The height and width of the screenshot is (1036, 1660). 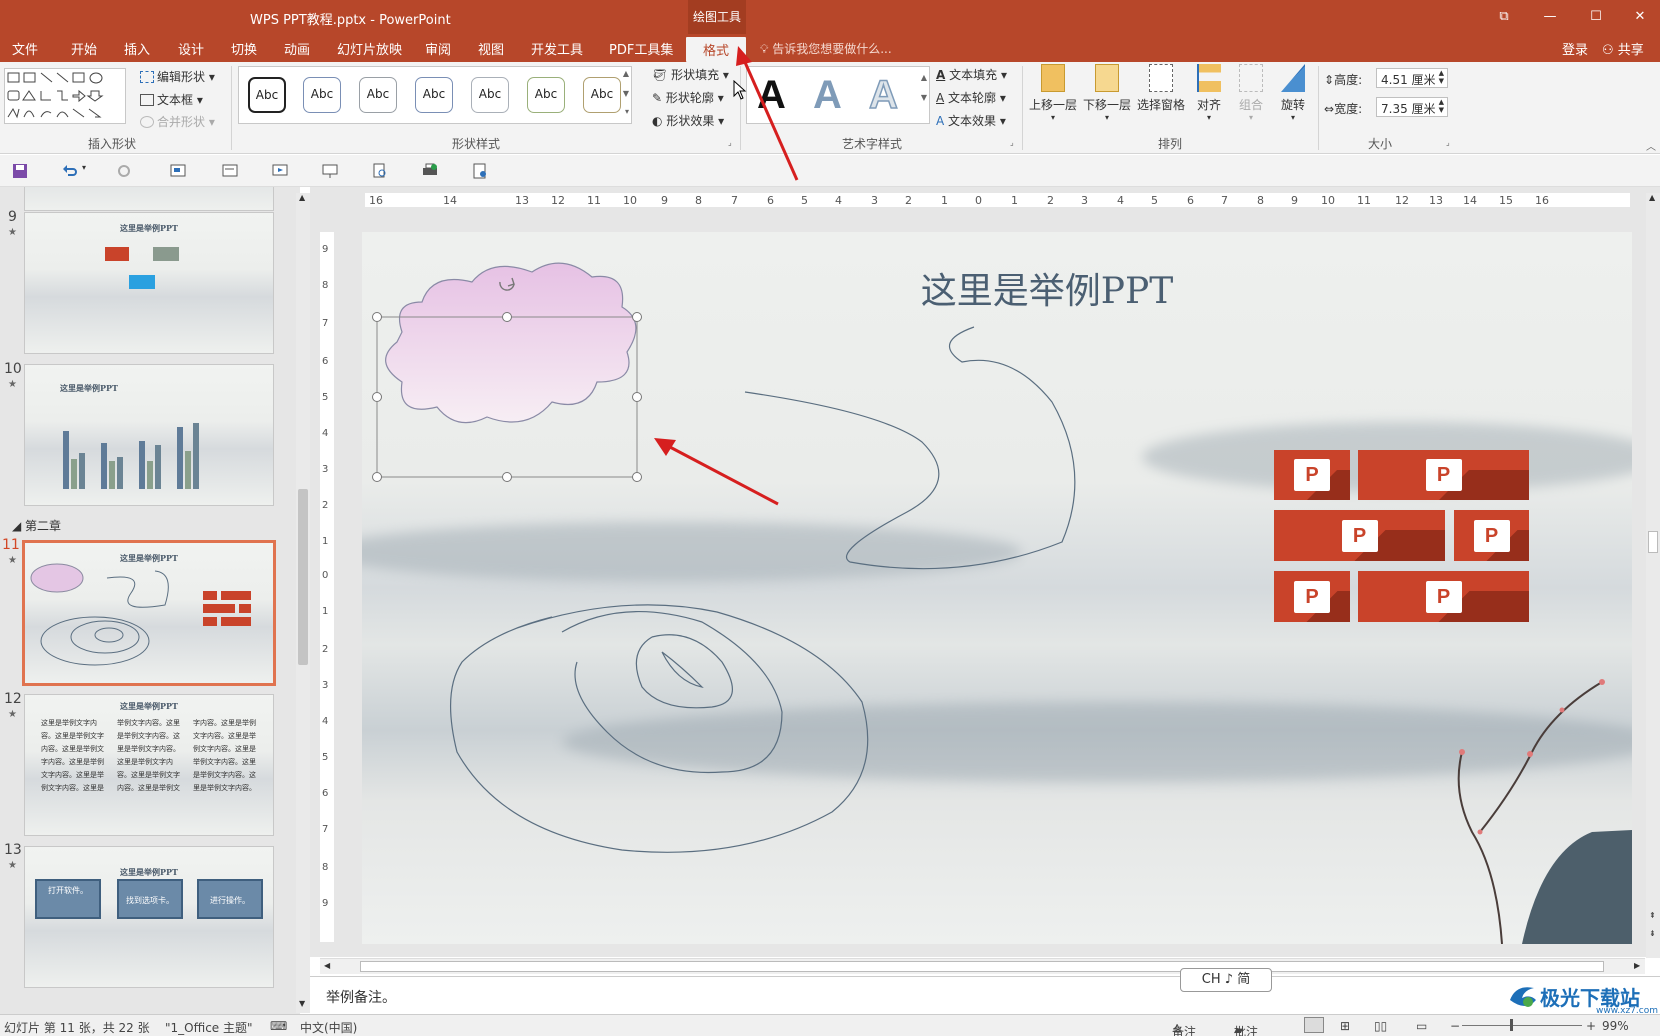 I want to click on wordart-scroll-down-icon: ▼, so click(x=924, y=97).